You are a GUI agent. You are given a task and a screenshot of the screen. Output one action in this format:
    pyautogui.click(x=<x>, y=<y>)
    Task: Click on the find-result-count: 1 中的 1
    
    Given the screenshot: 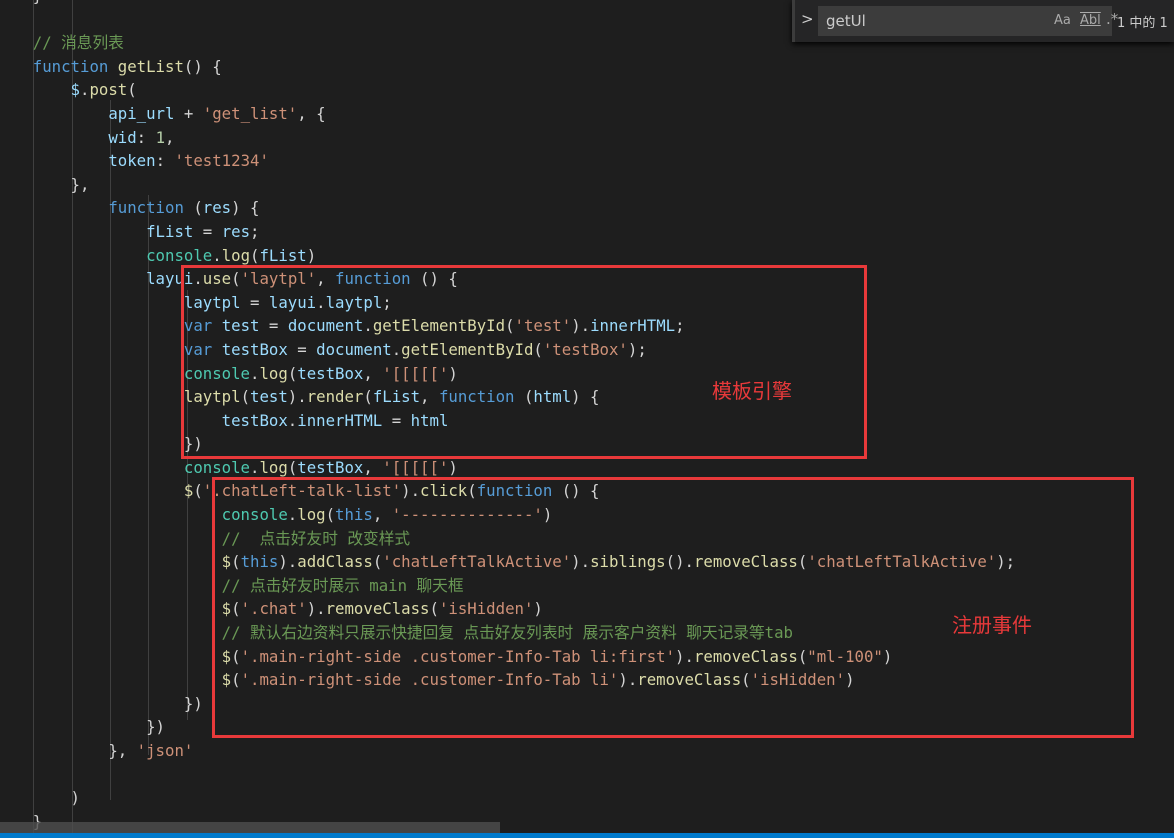 What is the action you would take?
    pyautogui.click(x=1142, y=23)
    